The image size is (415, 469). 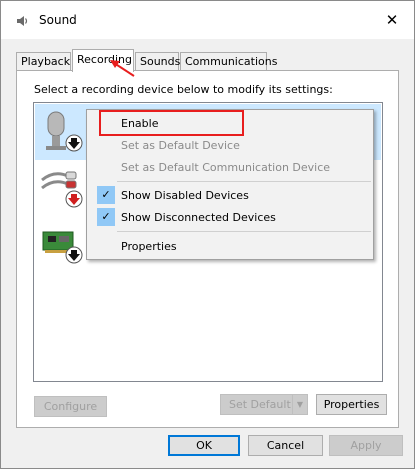 I want to click on dropdown-arrow-icon: ▼, so click(x=299, y=404).